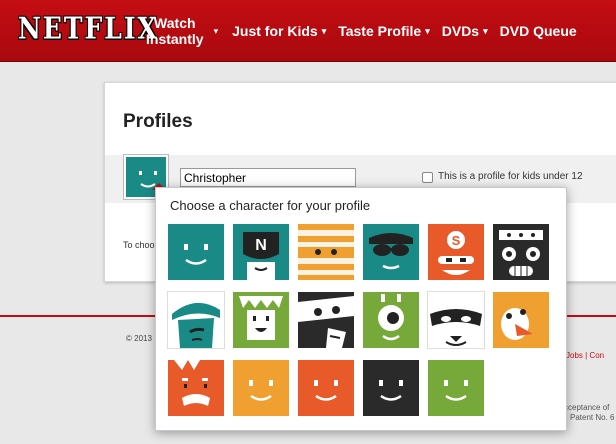 This screenshot has width=616, height=444. What do you see at coordinates (88, 28) in the screenshot?
I see `netflix-logo: NETFLIX` at bounding box center [88, 28].